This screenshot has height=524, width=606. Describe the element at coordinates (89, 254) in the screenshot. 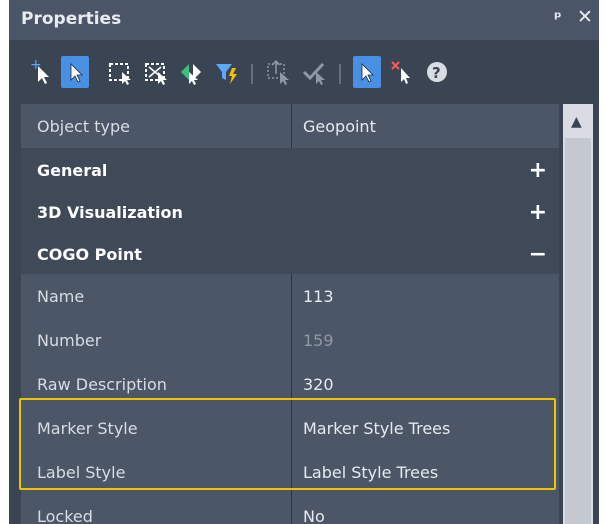

I see `category-label: COGO Point` at that location.